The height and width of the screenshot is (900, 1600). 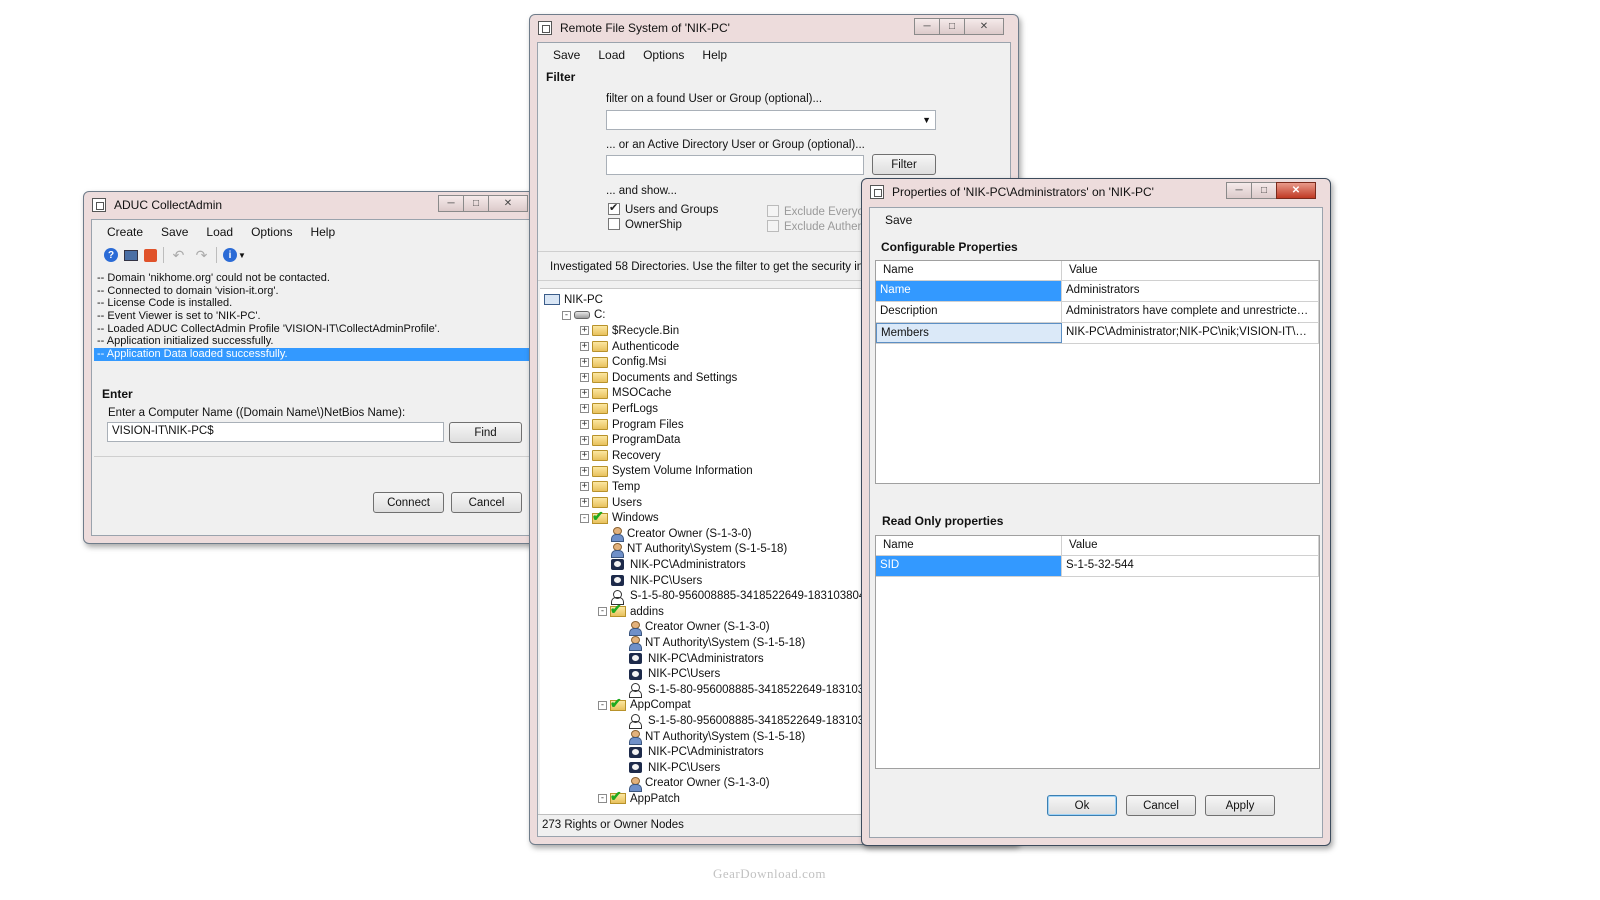 I want to click on tree-node: - Windows, so click(x=619, y=517).